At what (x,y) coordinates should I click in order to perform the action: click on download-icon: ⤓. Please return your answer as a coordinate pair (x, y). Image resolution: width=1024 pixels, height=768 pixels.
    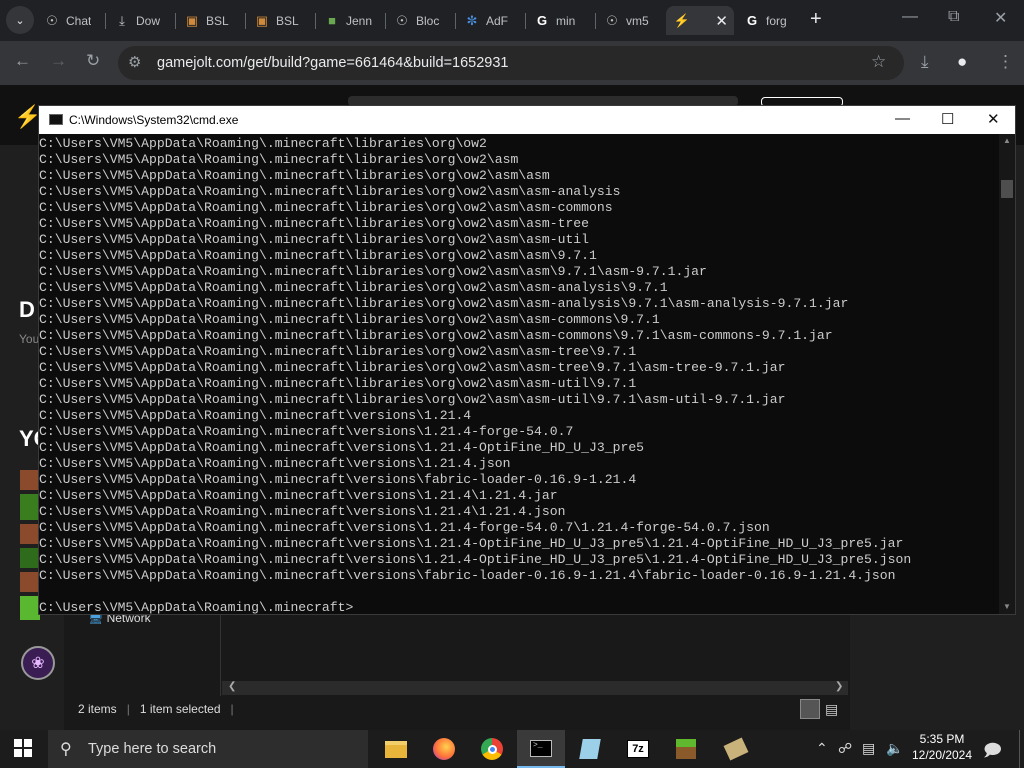
    Looking at the image, I should click on (122, 20).